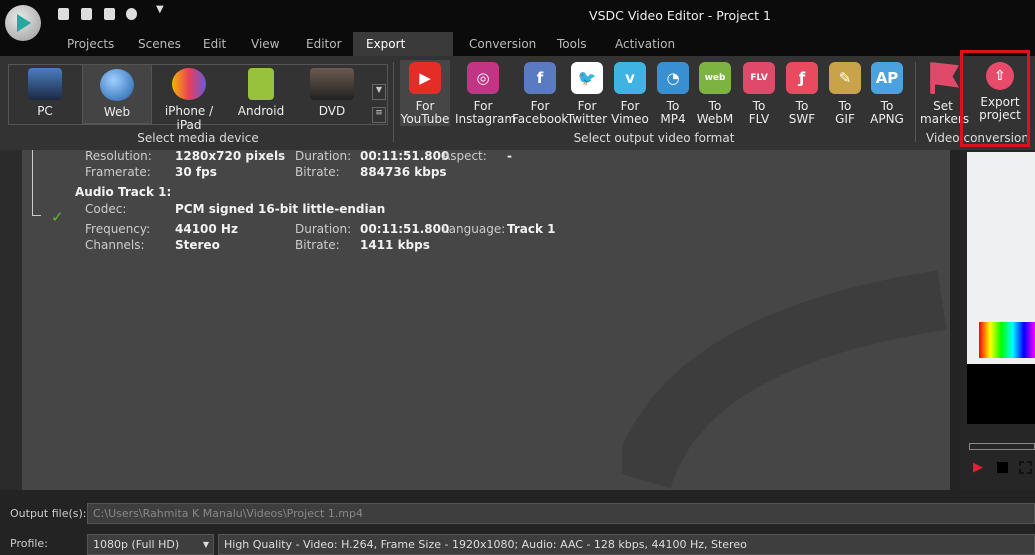 This screenshot has width=1035, height=555. I want to click on duration-value: 00:11:51.800, so click(405, 156).